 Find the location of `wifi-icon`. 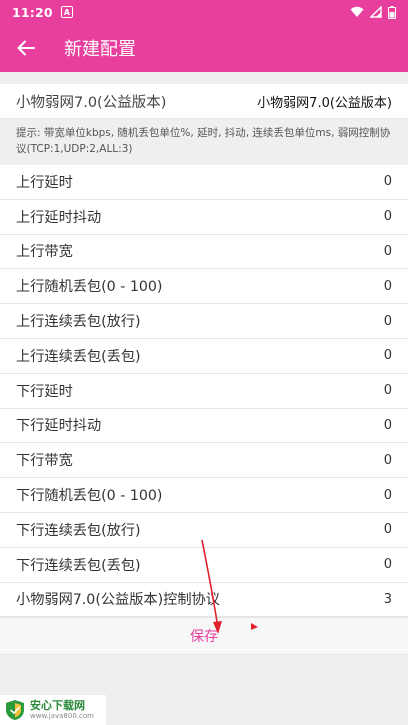

wifi-icon is located at coordinates (357, 11).